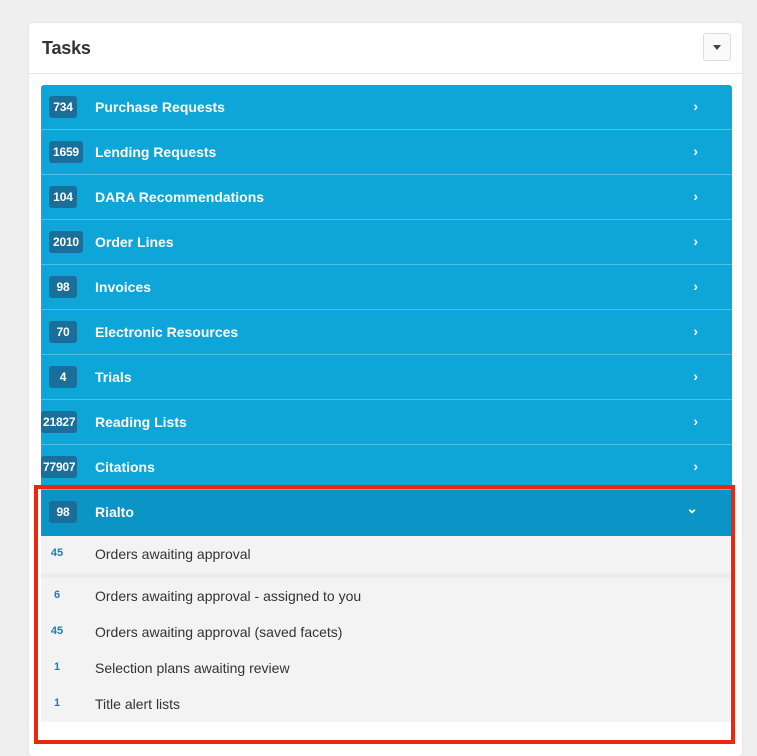 This screenshot has width=757, height=756. Describe the element at coordinates (180, 197) in the screenshot. I see `task-label: DARA Recommendations` at that location.